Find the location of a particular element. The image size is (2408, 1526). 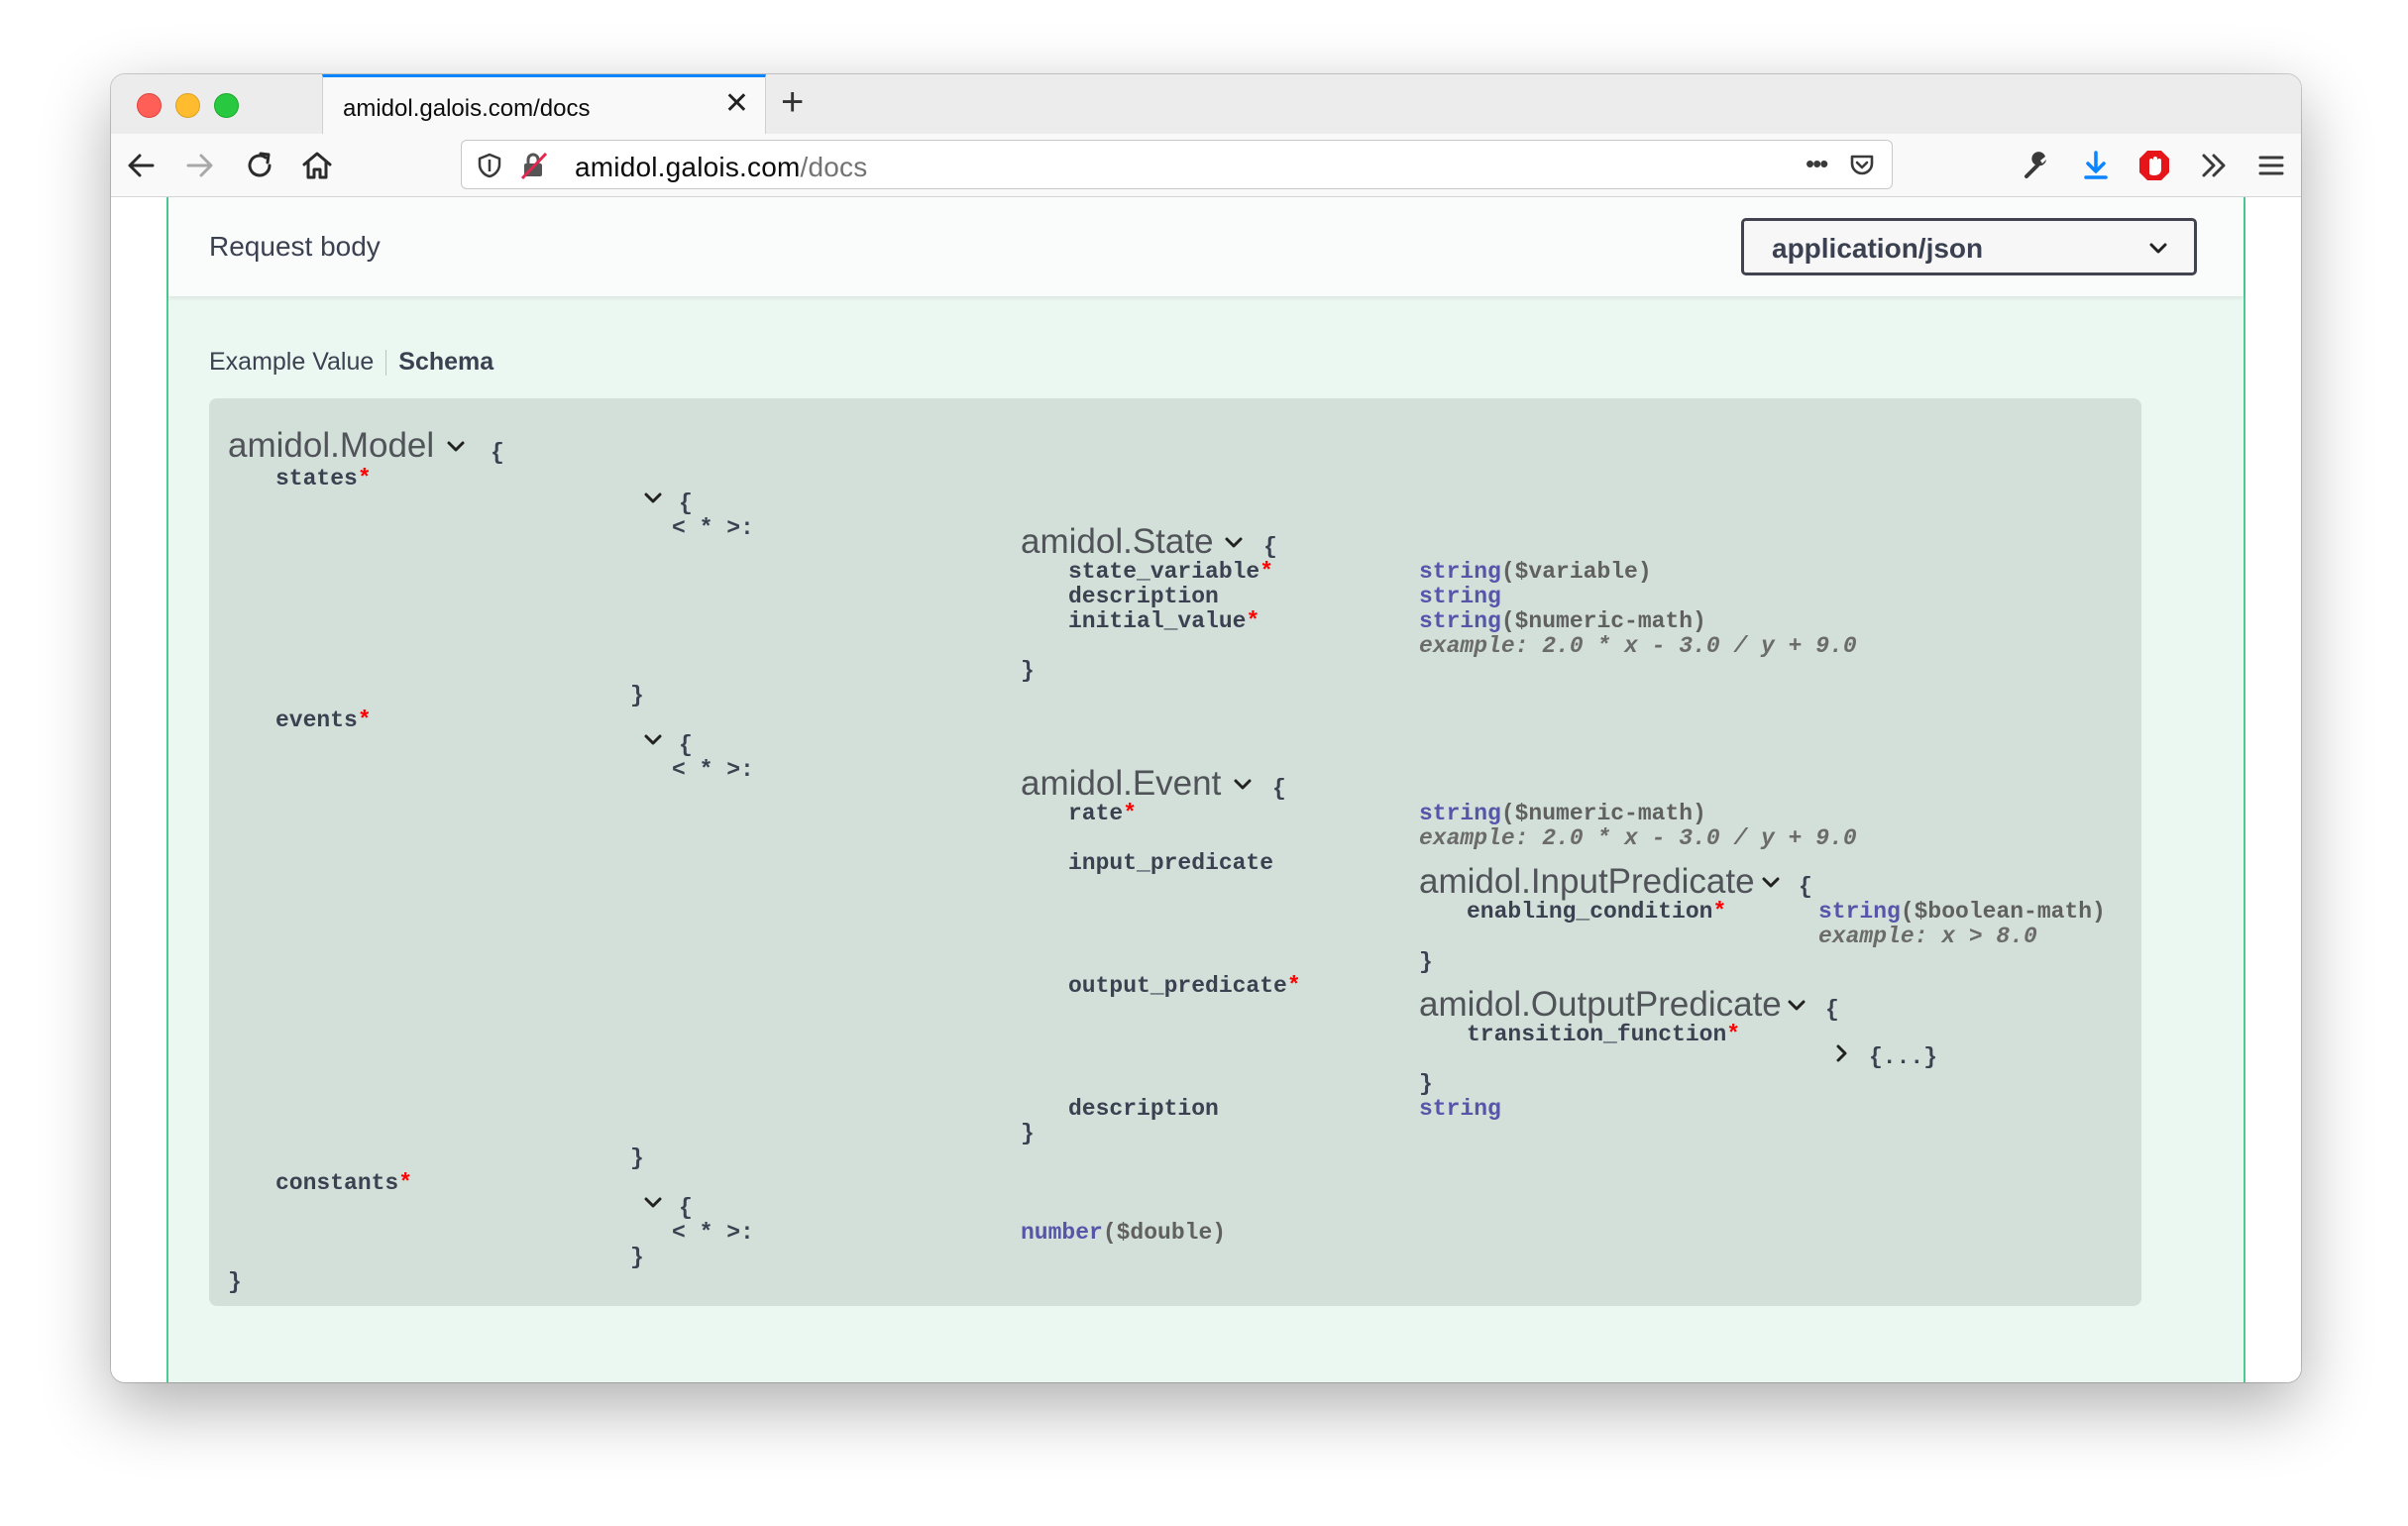

example-value: example: 2.0 * x - 3.0 / y + 9.0 is located at coordinates (1638, 646).